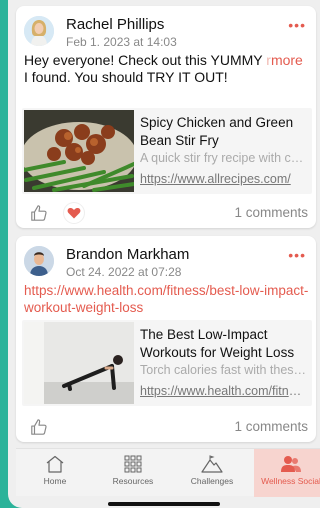 The width and height of the screenshot is (320, 508). I want to click on post-date: Feb 1, 2023 at 14:03, so click(121, 40).